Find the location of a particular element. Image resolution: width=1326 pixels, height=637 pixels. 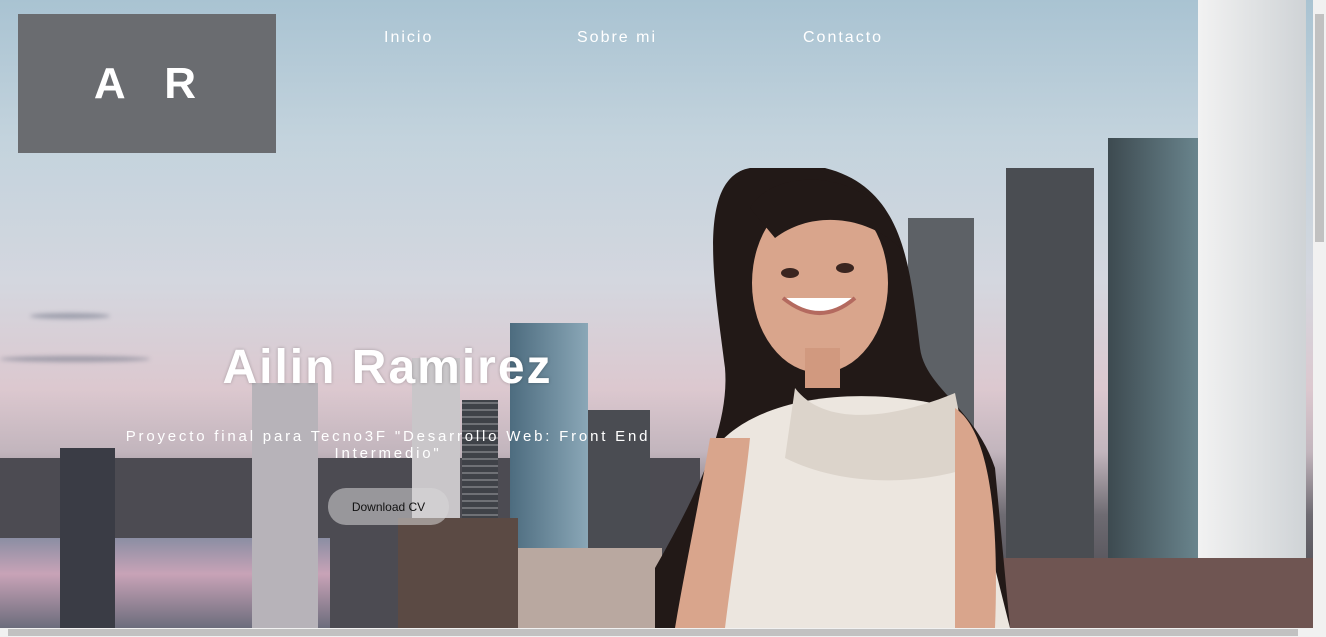

logo: A R is located at coordinates (147, 83).